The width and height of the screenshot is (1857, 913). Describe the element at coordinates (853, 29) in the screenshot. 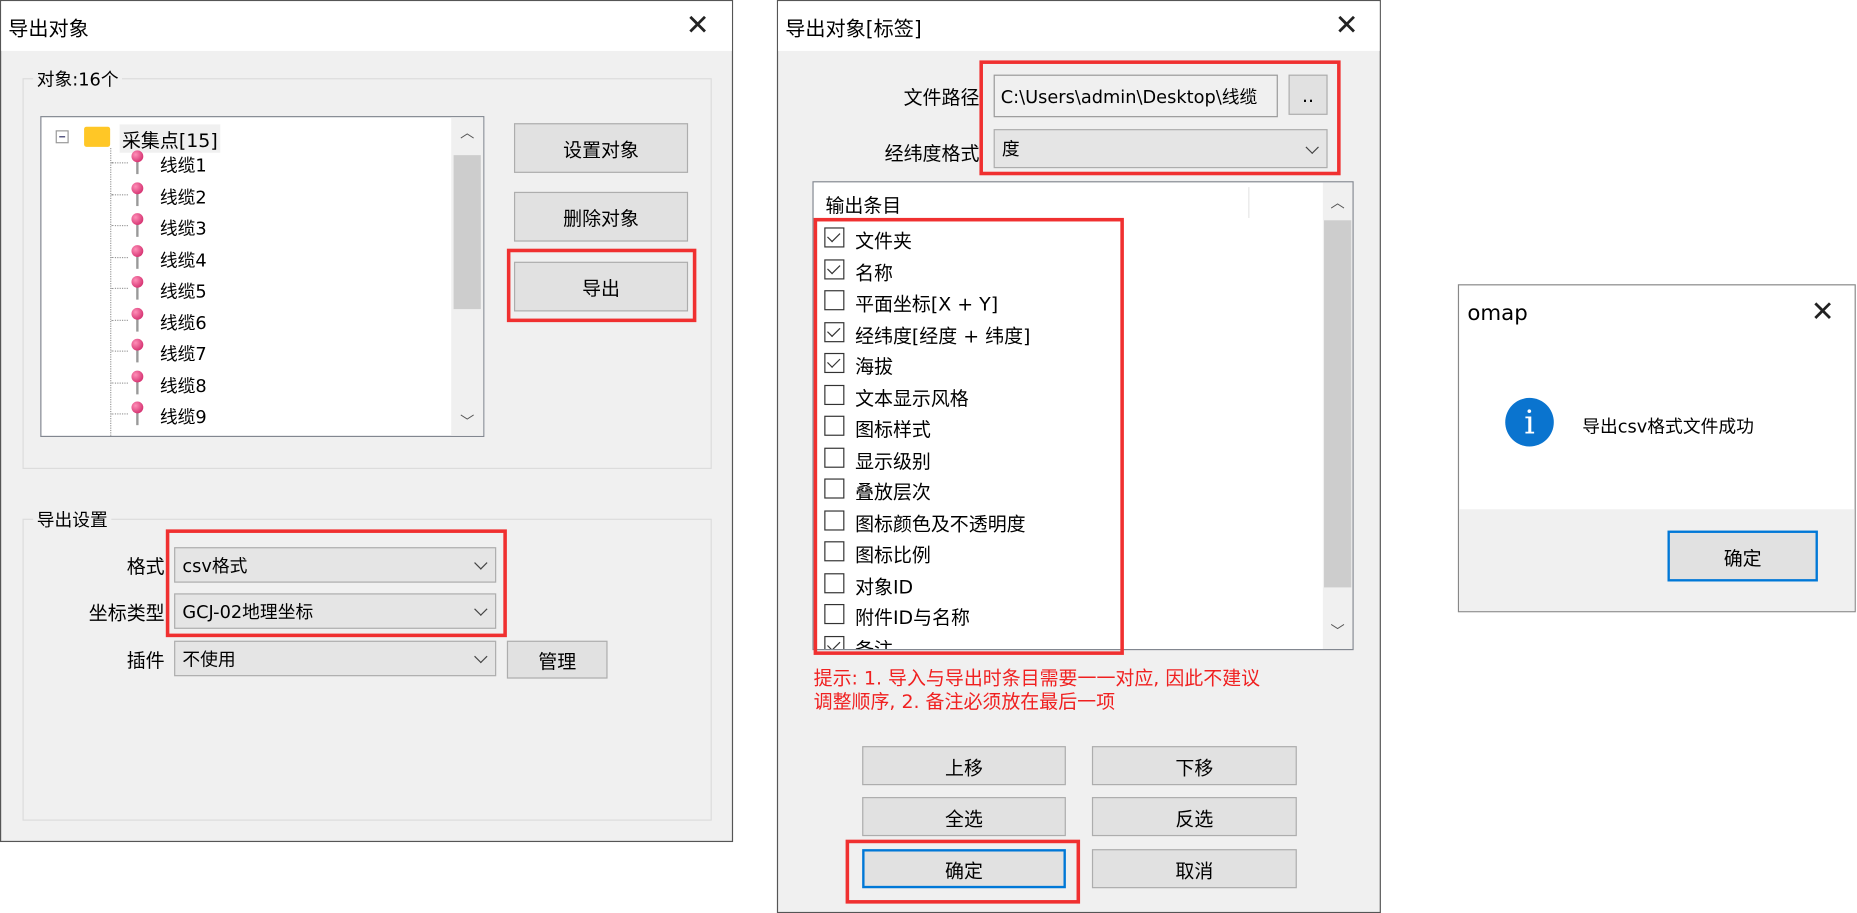

I see `dialog-title: 导出对象[标签]` at that location.